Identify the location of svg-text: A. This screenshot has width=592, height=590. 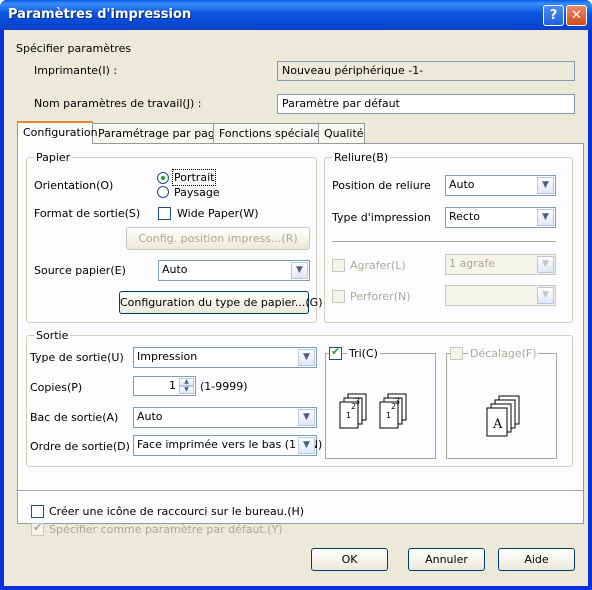
(497, 424).